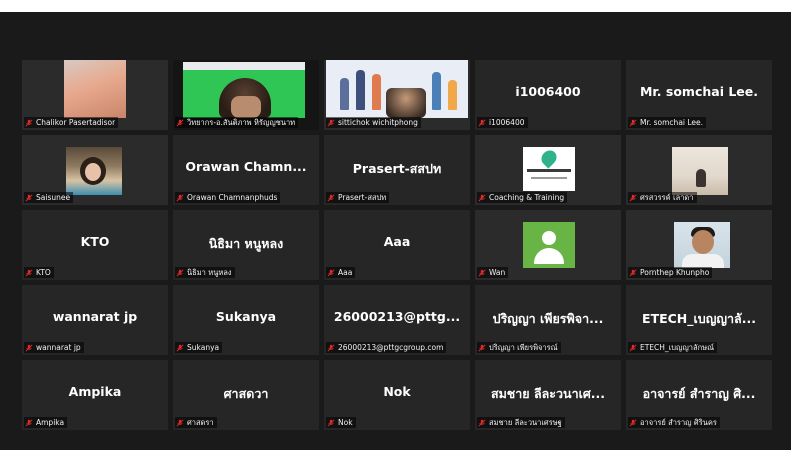 This screenshot has width=800, height=450. I want to click on participant-nameplate: ศาสดรา, so click(196, 422).